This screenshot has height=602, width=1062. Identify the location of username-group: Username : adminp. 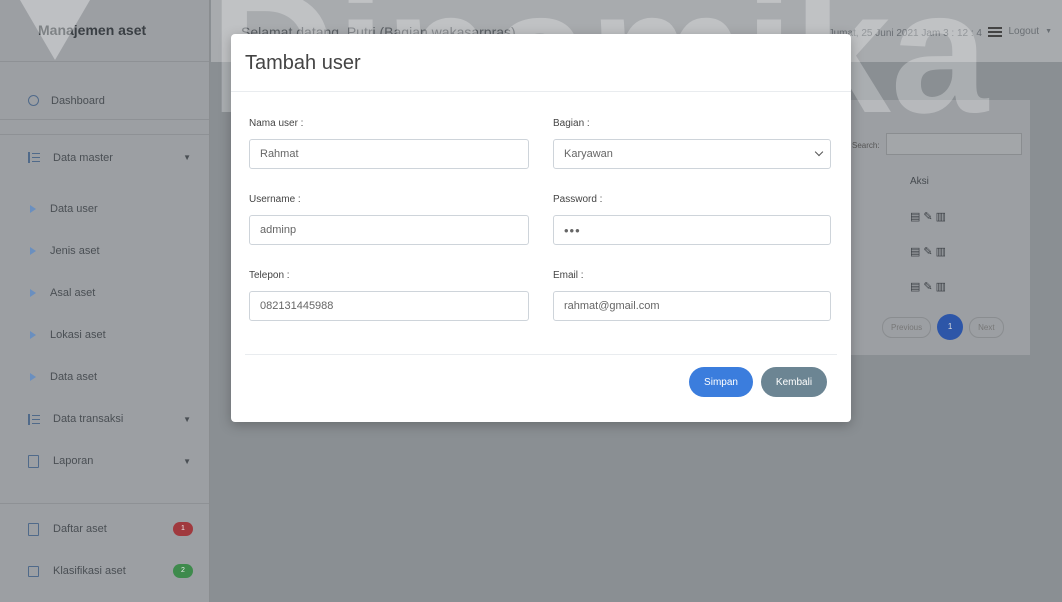
(389, 232).